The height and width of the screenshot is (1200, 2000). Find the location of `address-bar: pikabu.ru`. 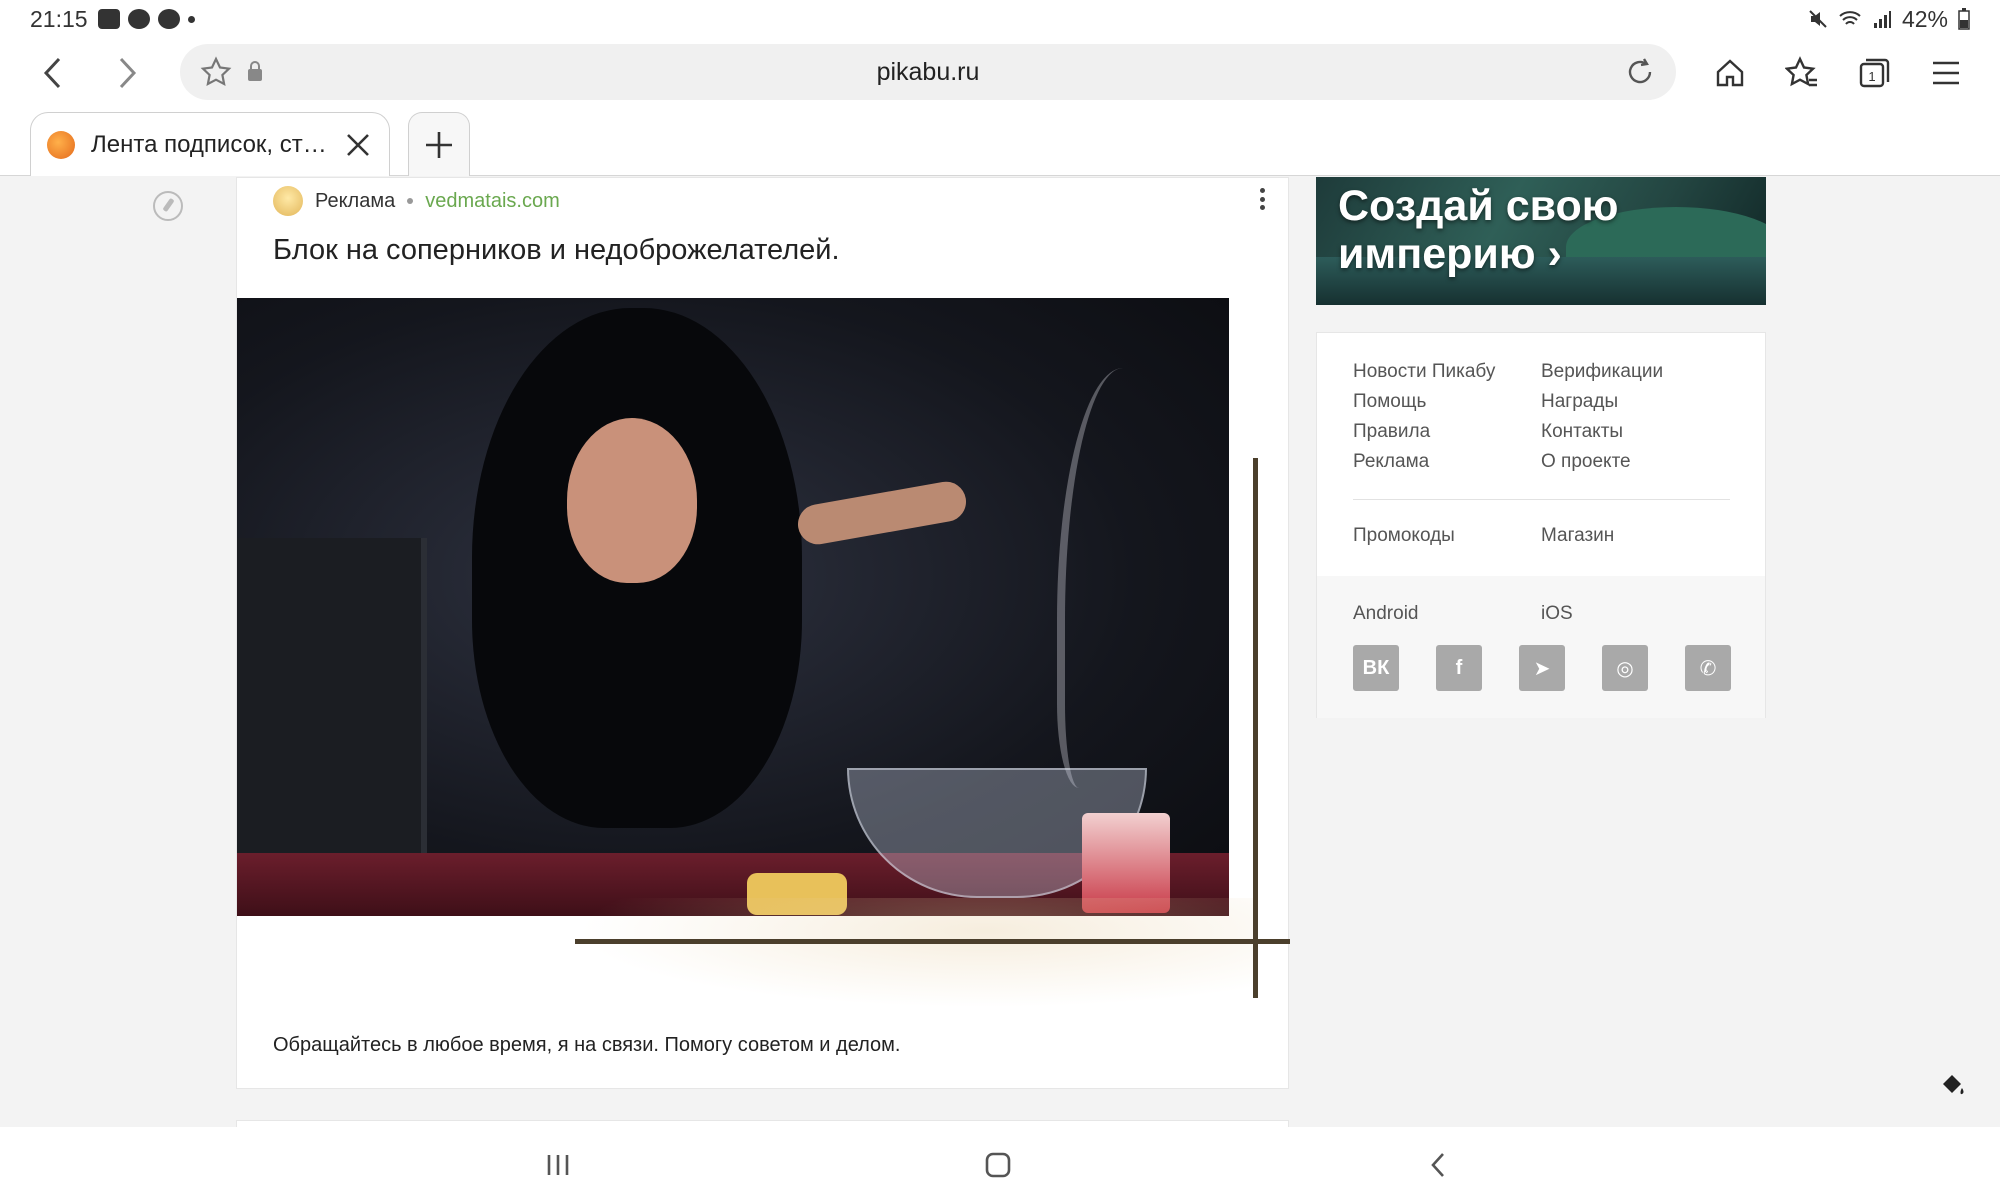

address-bar: pikabu.ru is located at coordinates (928, 72).